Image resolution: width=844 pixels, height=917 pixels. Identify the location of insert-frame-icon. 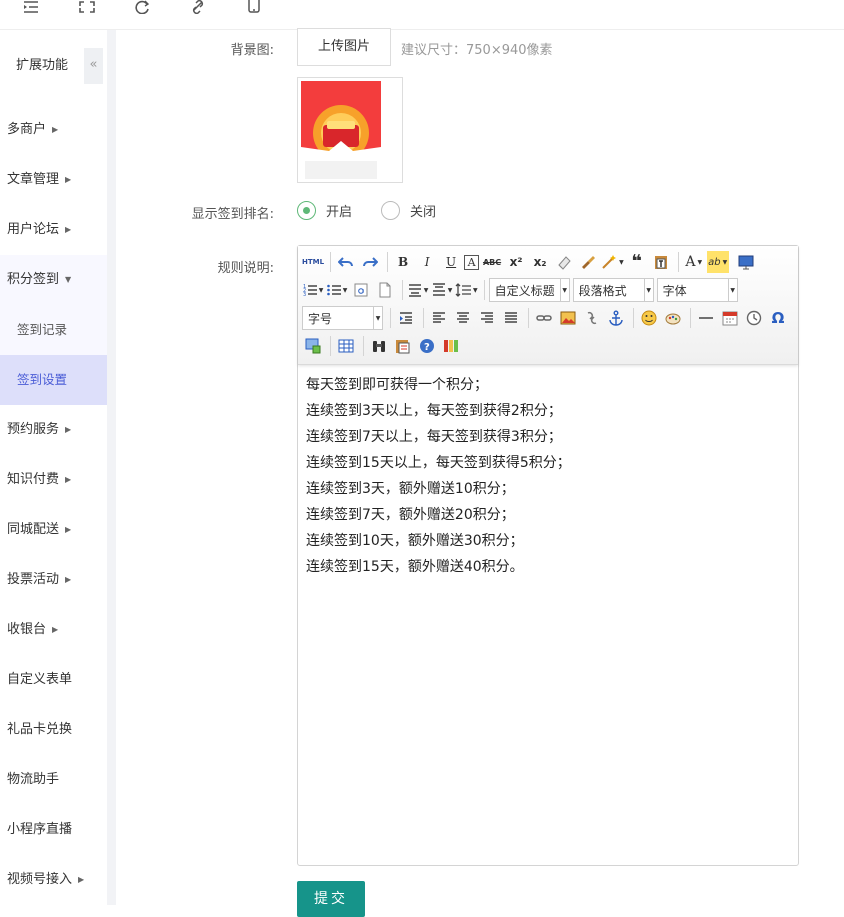
(313, 346).